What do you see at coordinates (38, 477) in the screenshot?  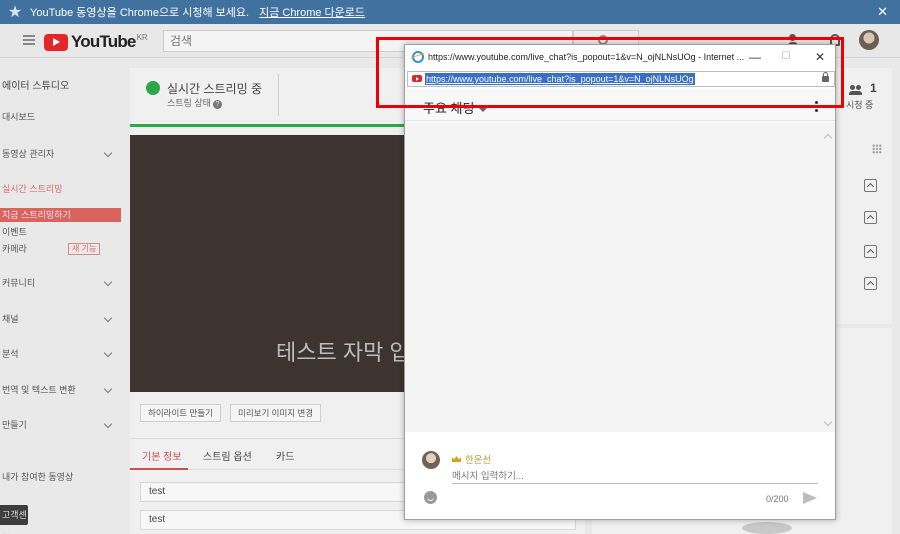 I see `sidebar-item-label: 내가 참여한 동영상` at bounding box center [38, 477].